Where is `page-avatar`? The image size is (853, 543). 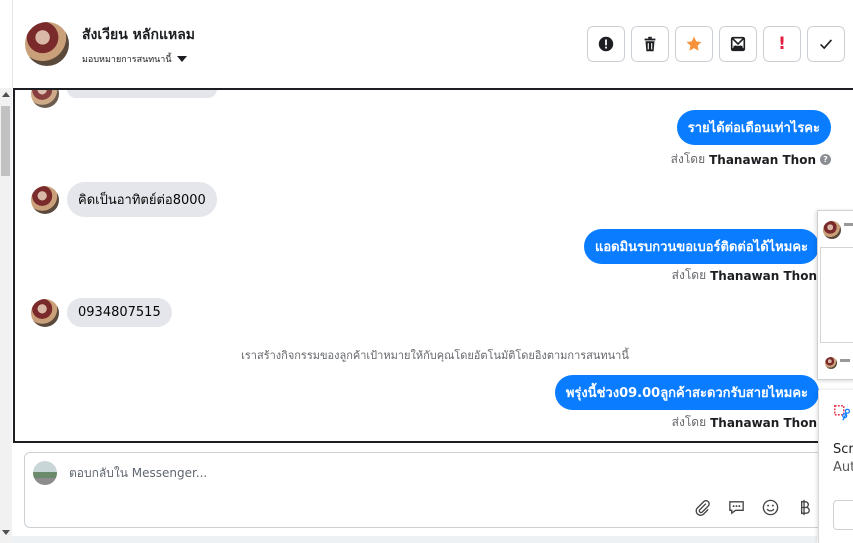
page-avatar is located at coordinates (45, 473).